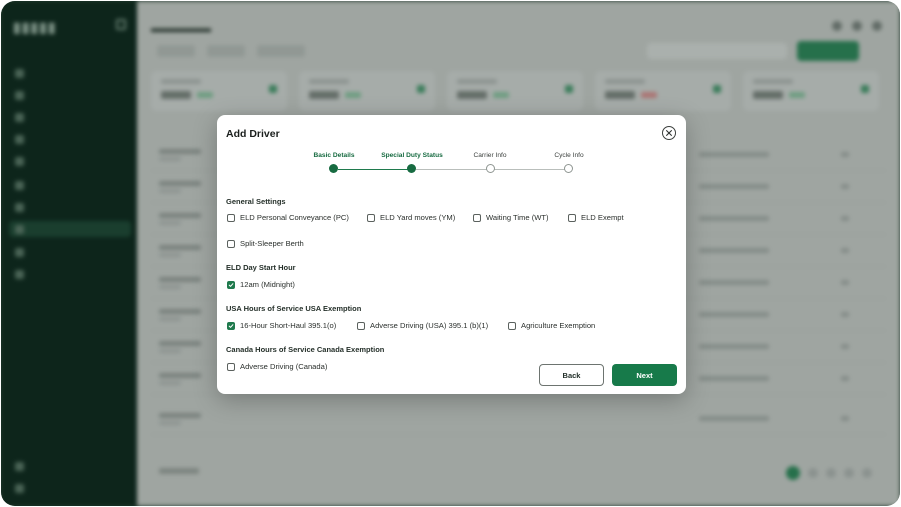  I want to click on option-label: Adverse Driving (Canada), so click(284, 366).